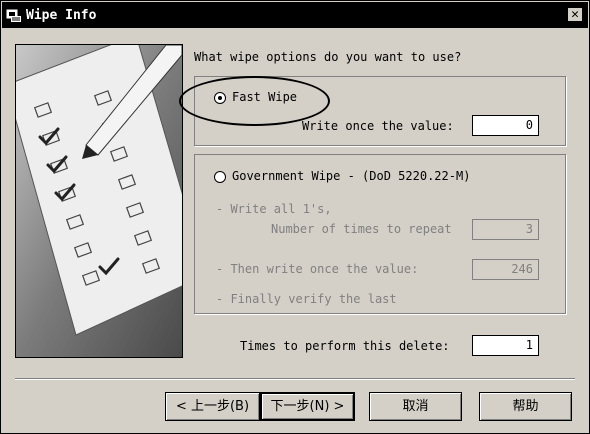 The width and height of the screenshot is (590, 434). Describe the element at coordinates (505, 345) in the screenshot. I see `times-to-perform-field: 1` at that location.